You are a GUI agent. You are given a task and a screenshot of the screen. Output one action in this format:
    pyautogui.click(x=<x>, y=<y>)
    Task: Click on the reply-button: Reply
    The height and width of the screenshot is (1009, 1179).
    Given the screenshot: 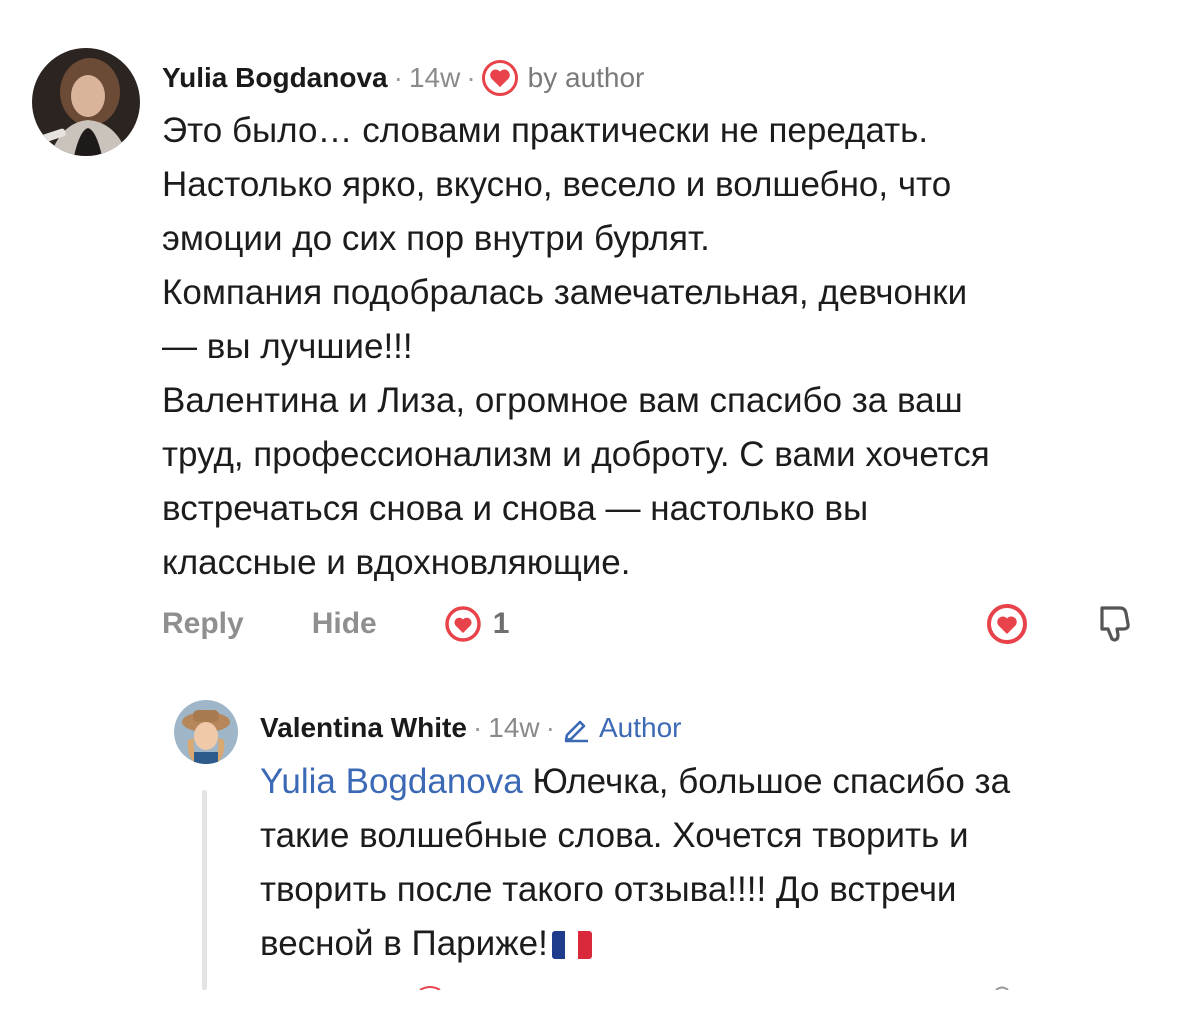 What is the action you would take?
    pyautogui.click(x=203, y=624)
    